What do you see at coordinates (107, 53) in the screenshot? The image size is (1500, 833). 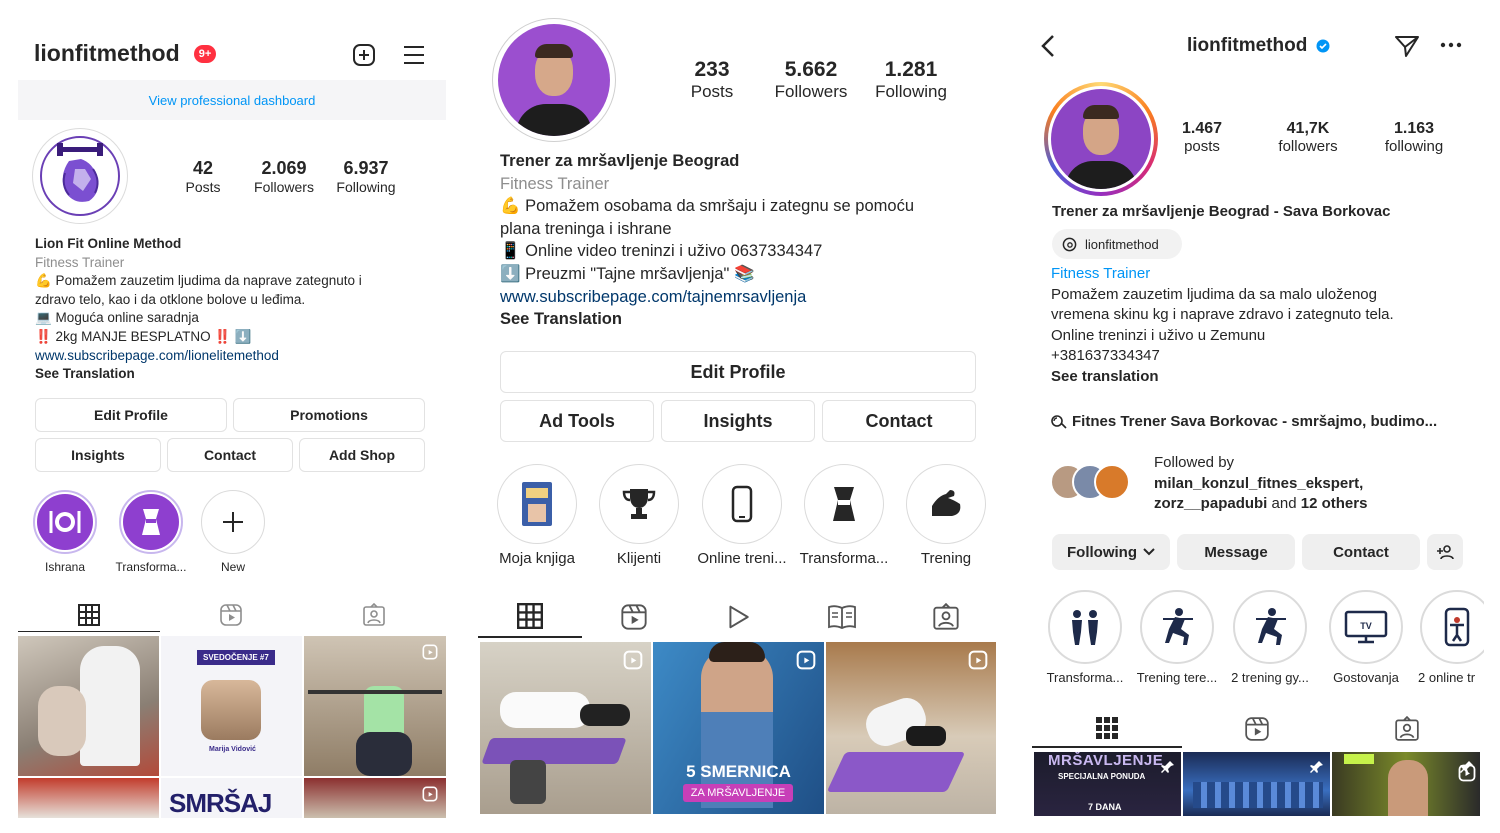 I see `username: lionfitmethod` at bounding box center [107, 53].